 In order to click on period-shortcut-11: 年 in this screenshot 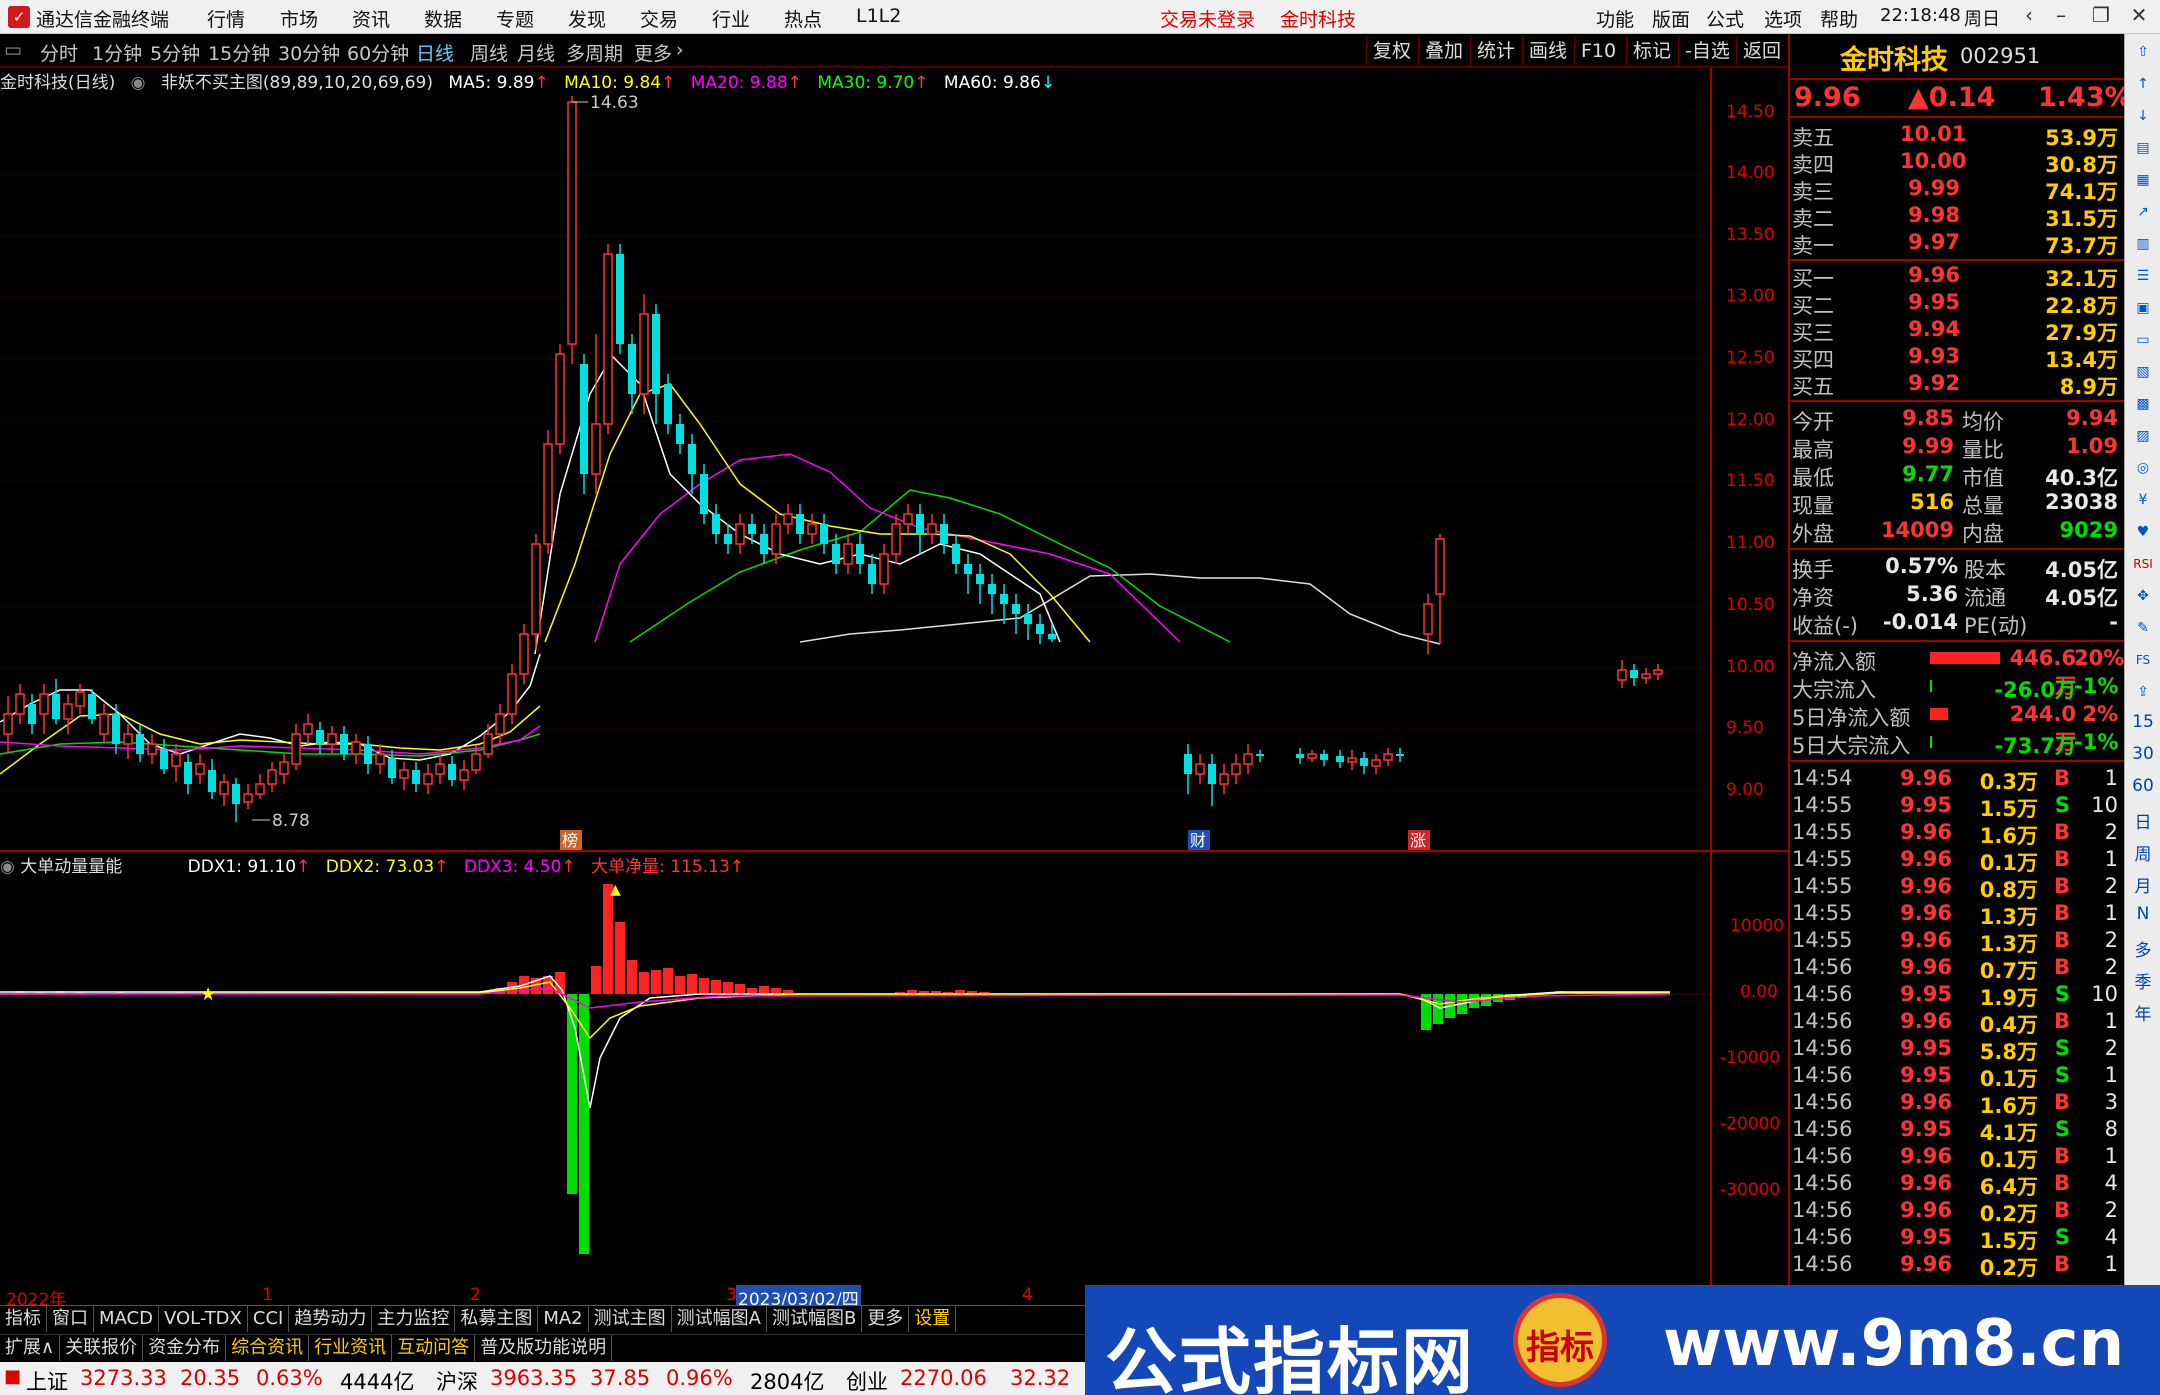, I will do `click(2143, 1014)`.